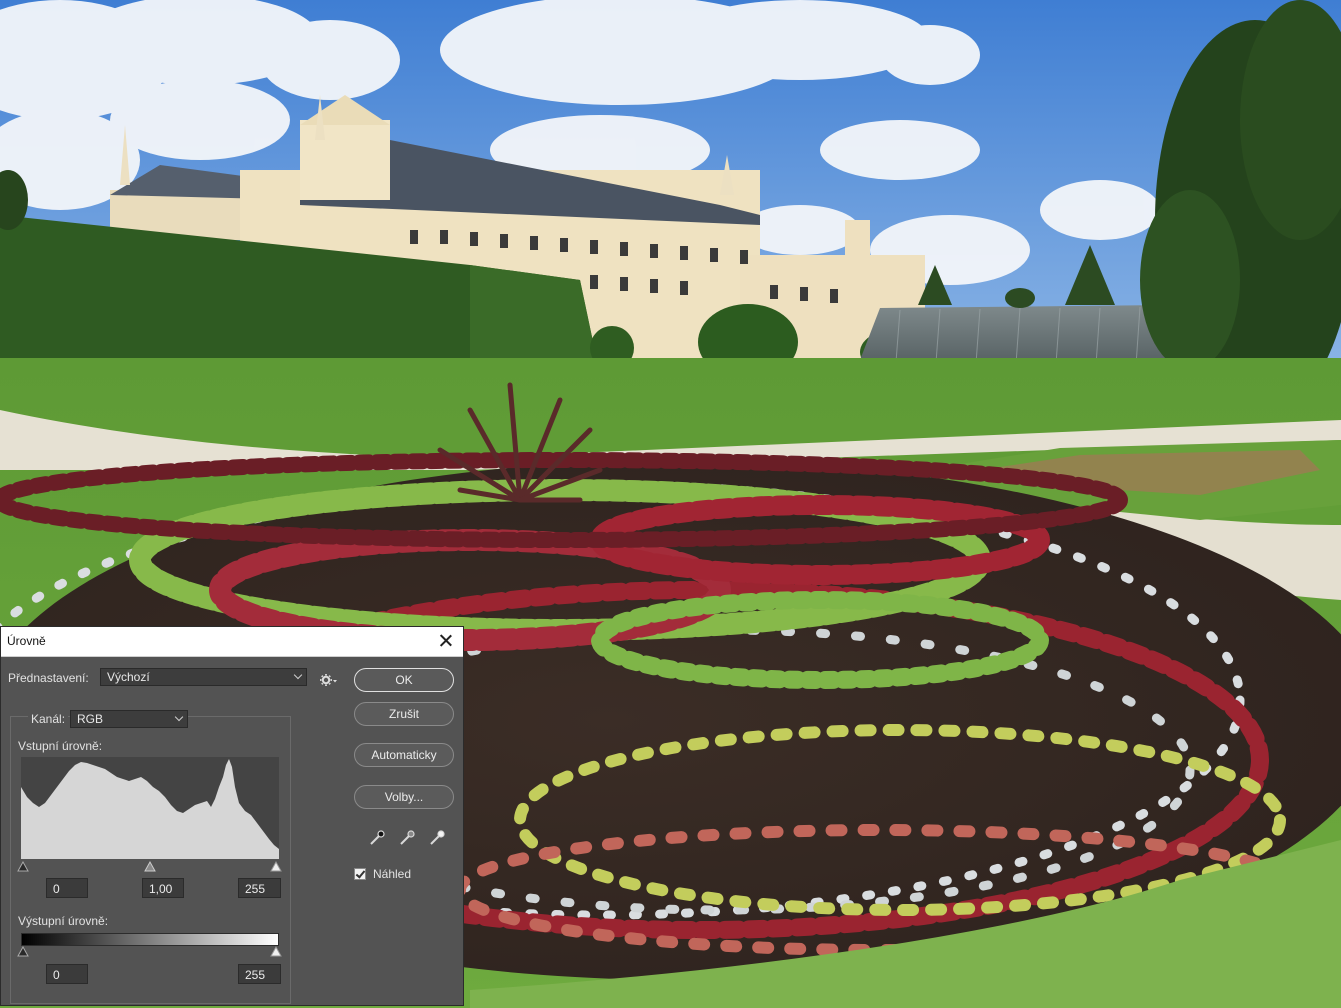 The height and width of the screenshot is (1008, 1341). Describe the element at coordinates (404, 755) in the screenshot. I see `auto-button: Automaticky` at that location.